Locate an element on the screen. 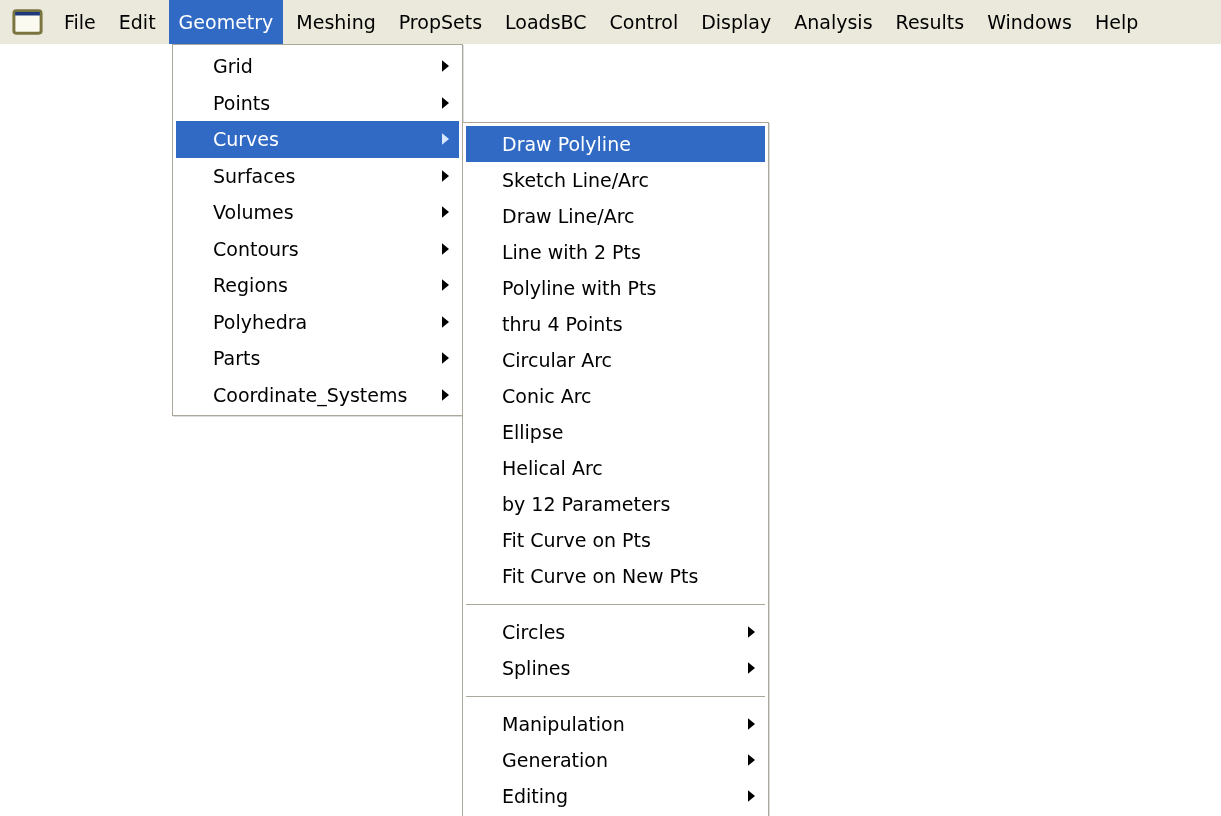  menu-bar-item: Geometry is located at coordinates (226, 22).